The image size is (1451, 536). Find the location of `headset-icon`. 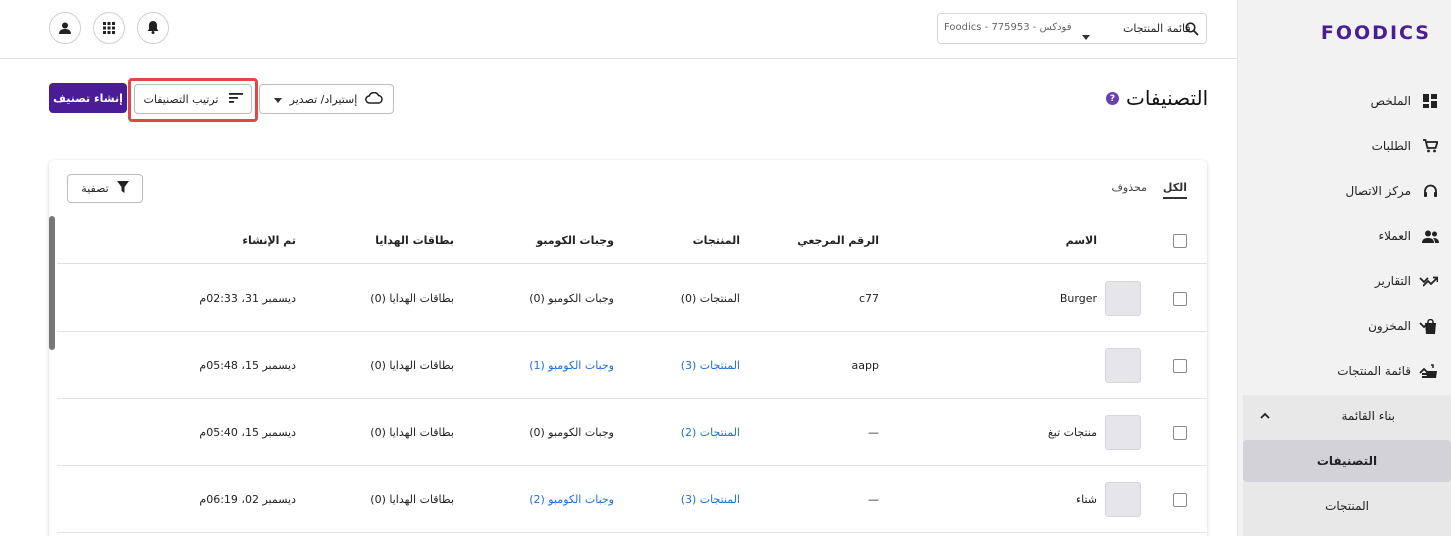

headset-icon is located at coordinates (1430, 191).